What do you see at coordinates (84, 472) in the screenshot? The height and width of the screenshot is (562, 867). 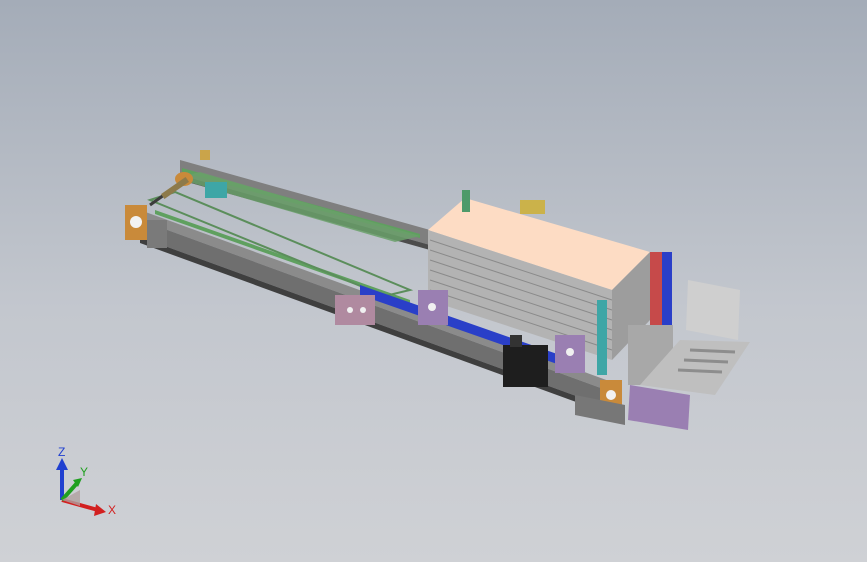 I see `axis-y-label: Y` at bounding box center [84, 472].